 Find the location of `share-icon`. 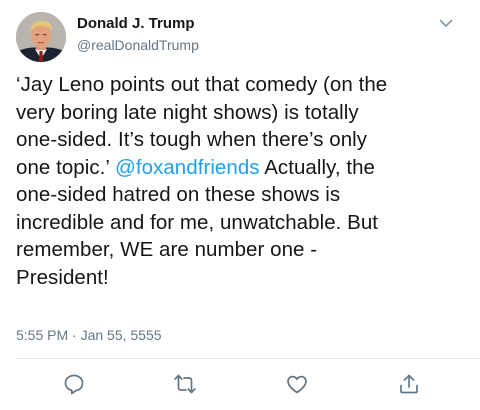

share-icon is located at coordinates (409, 384).